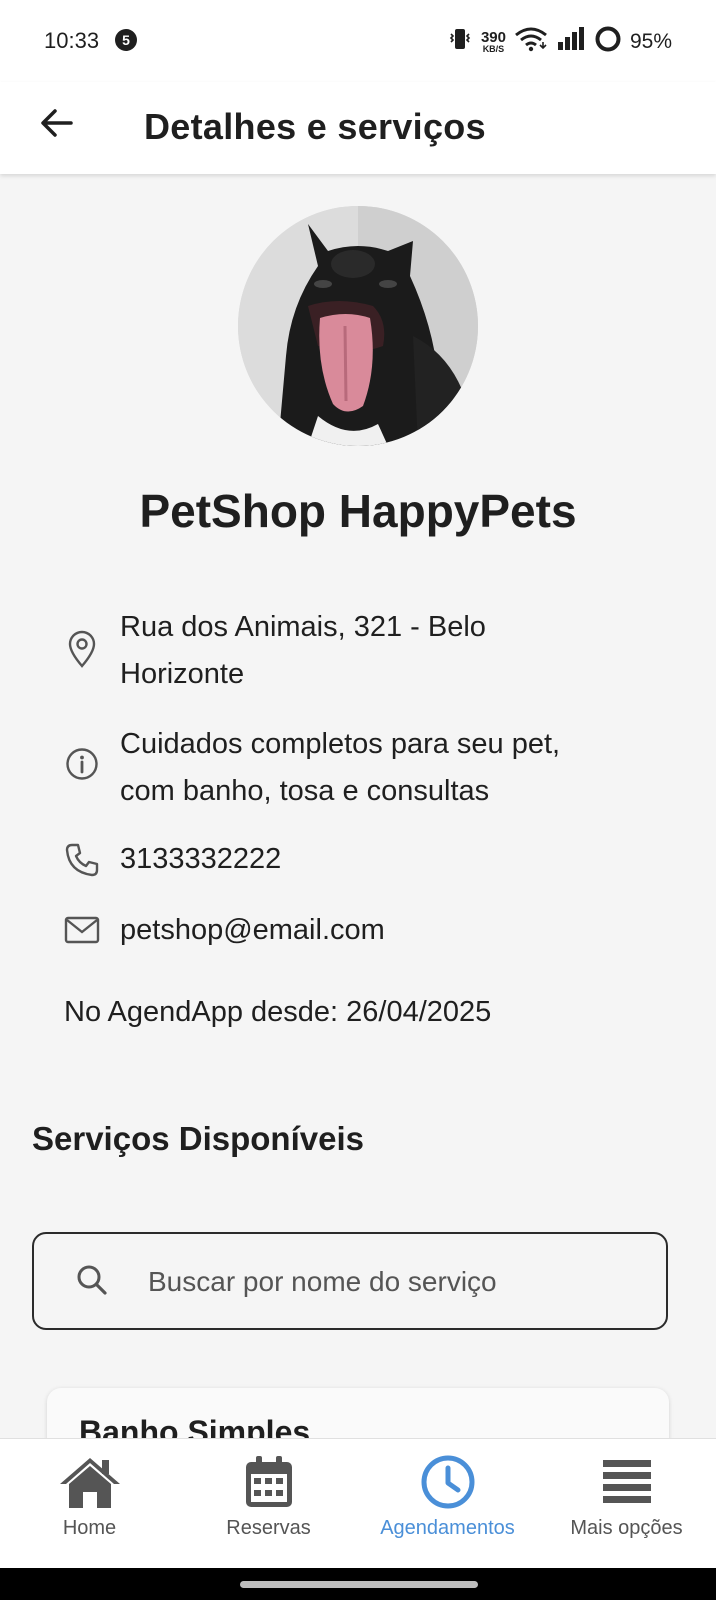 Image resolution: width=716 pixels, height=1600 pixels. Describe the element at coordinates (626, 1528) in the screenshot. I see `nav-label-mais-opcoes: Mais opções` at that location.